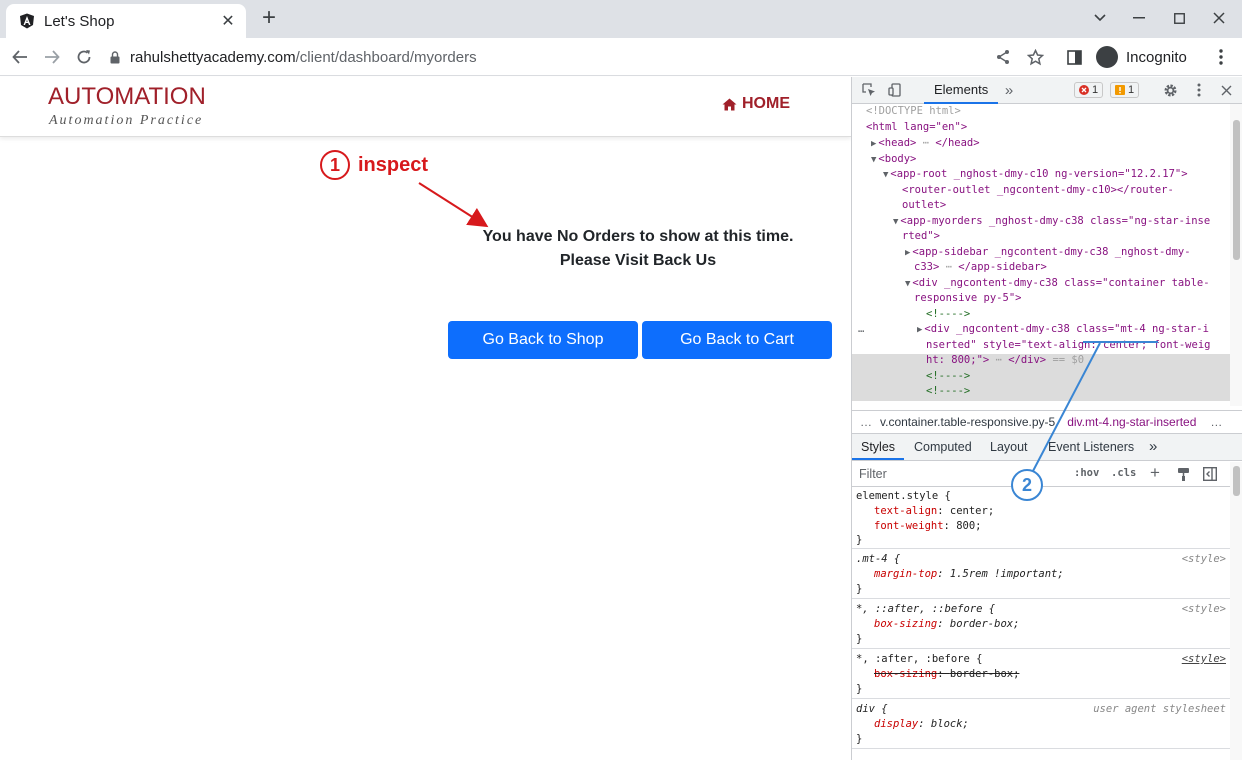 Image resolution: width=1242 pixels, height=760 pixels. Describe the element at coordinates (961, 90) in the screenshot. I see `tab-elements: Elements` at that location.